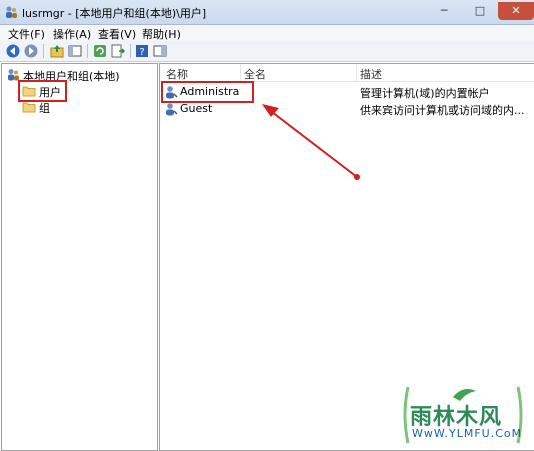 The width and height of the screenshot is (534, 451). What do you see at coordinates (480, 11) in the screenshot?
I see `maximize-button: □` at bounding box center [480, 11].